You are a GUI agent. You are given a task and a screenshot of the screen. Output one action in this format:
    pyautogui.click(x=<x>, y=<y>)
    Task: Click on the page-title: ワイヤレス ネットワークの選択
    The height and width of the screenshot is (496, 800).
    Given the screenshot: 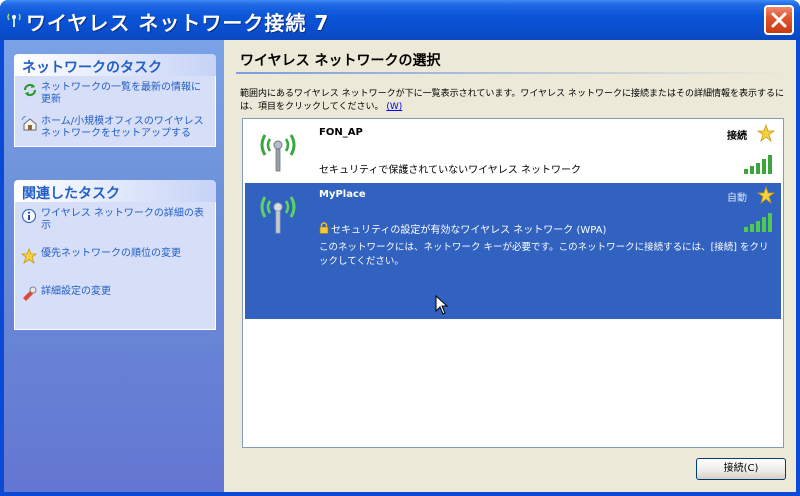 What is the action you would take?
    pyautogui.click(x=340, y=61)
    